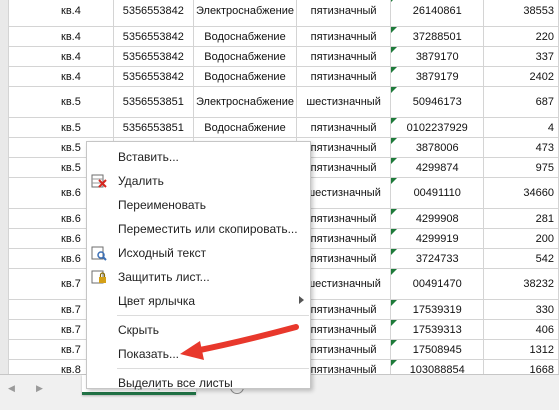  What do you see at coordinates (162, 205) in the screenshot?
I see `menu-item-label: Переименовать` at bounding box center [162, 205].